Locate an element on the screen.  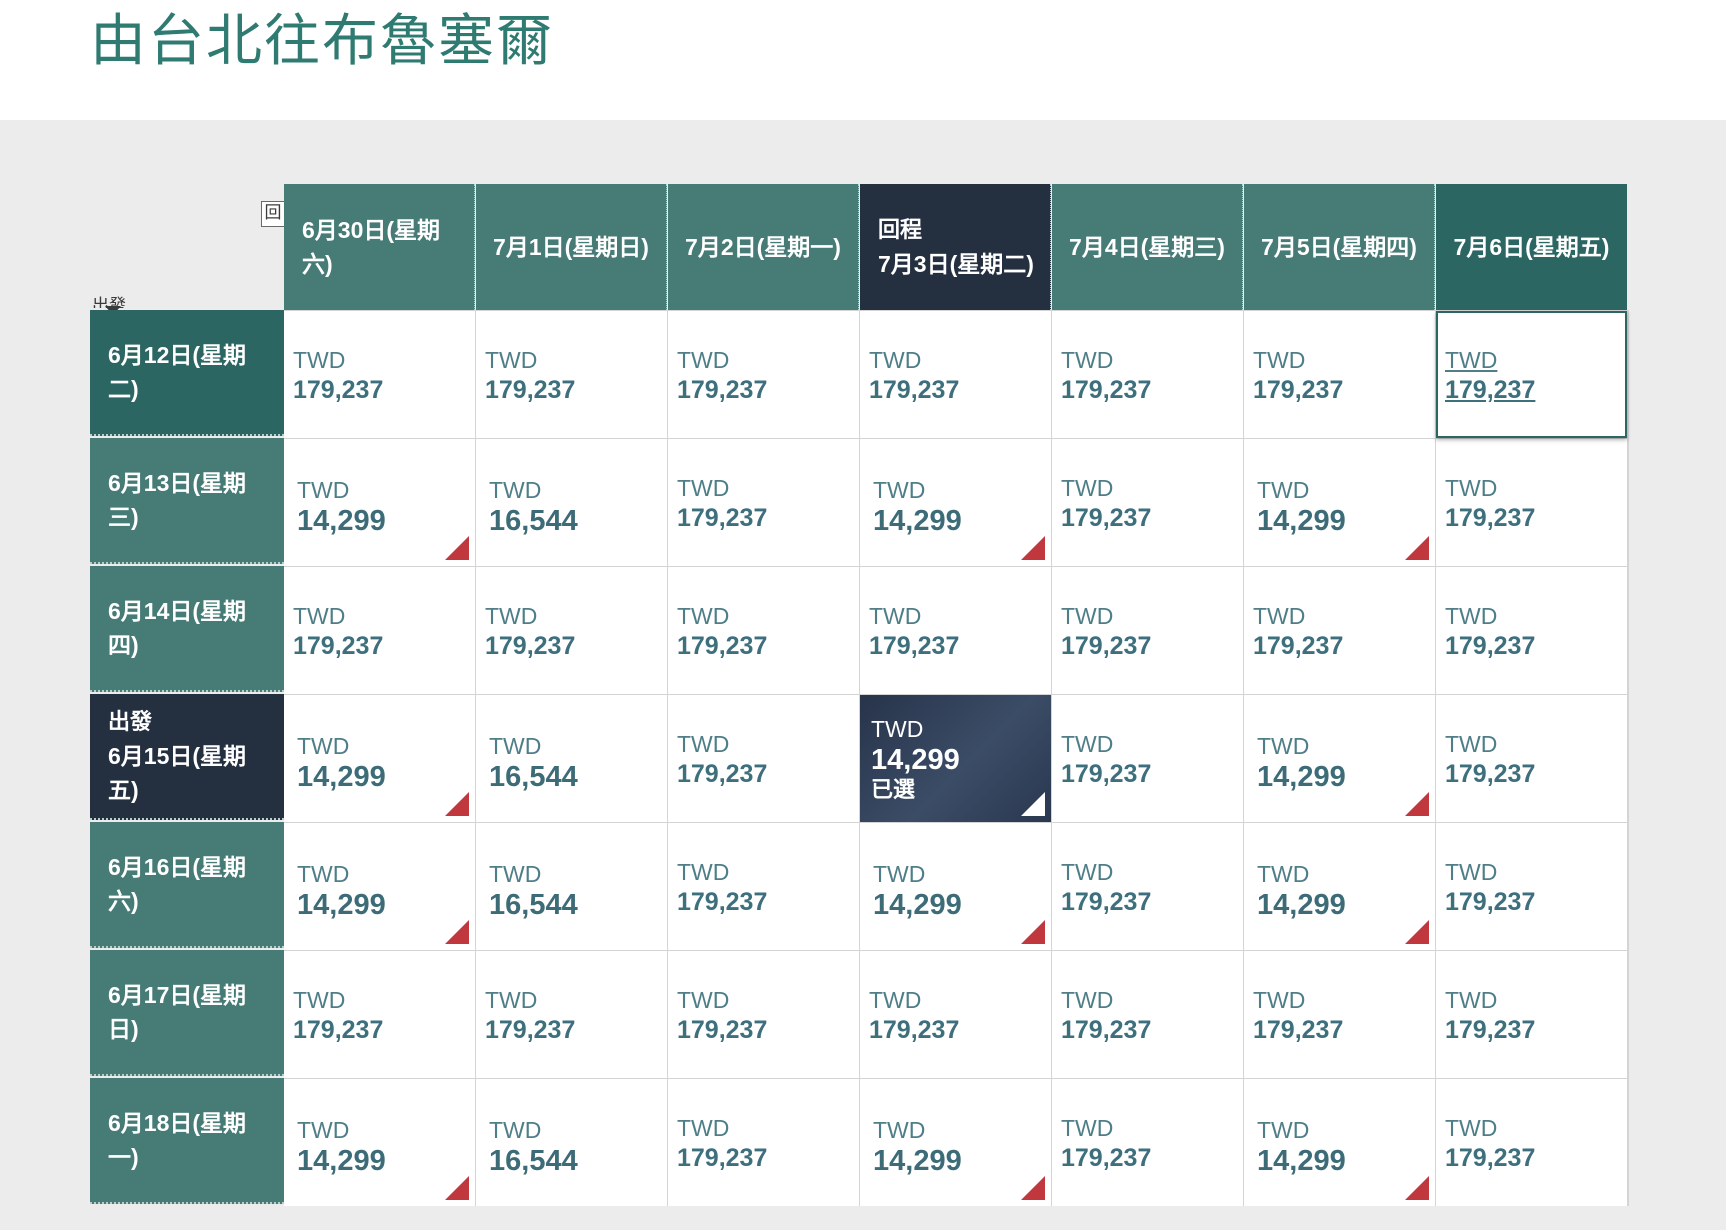
return-date-label: 7月5日(星期四) is located at coordinates (1339, 247).